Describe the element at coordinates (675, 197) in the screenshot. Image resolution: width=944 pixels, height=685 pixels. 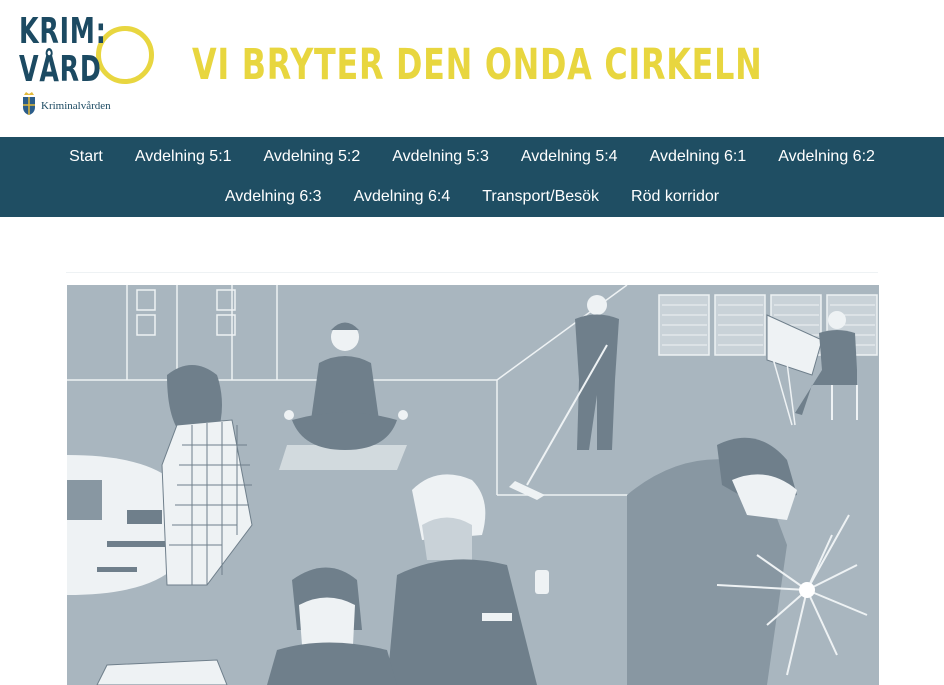
I see `nav-item-rod-korridor: Röd korridor` at that location.